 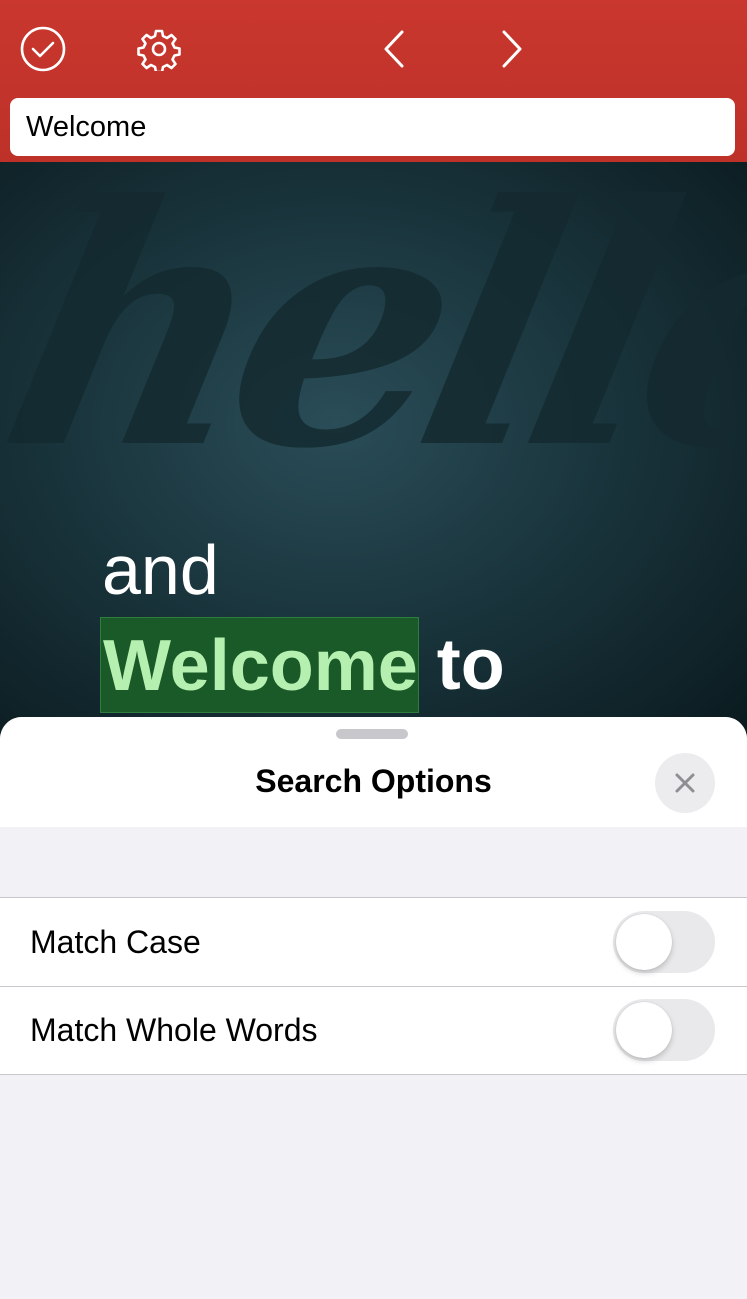 I want to click on settings-button, so click(x=159, y=49).